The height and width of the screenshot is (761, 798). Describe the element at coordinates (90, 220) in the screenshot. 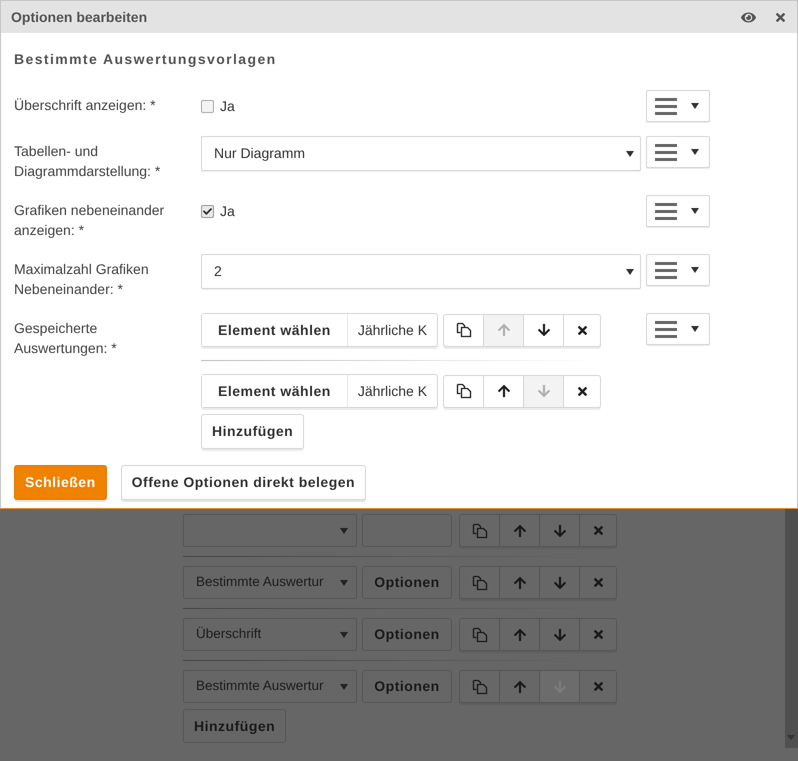

I see `field-label: Grafiken nebeneinander anzeigen: *` at that location.